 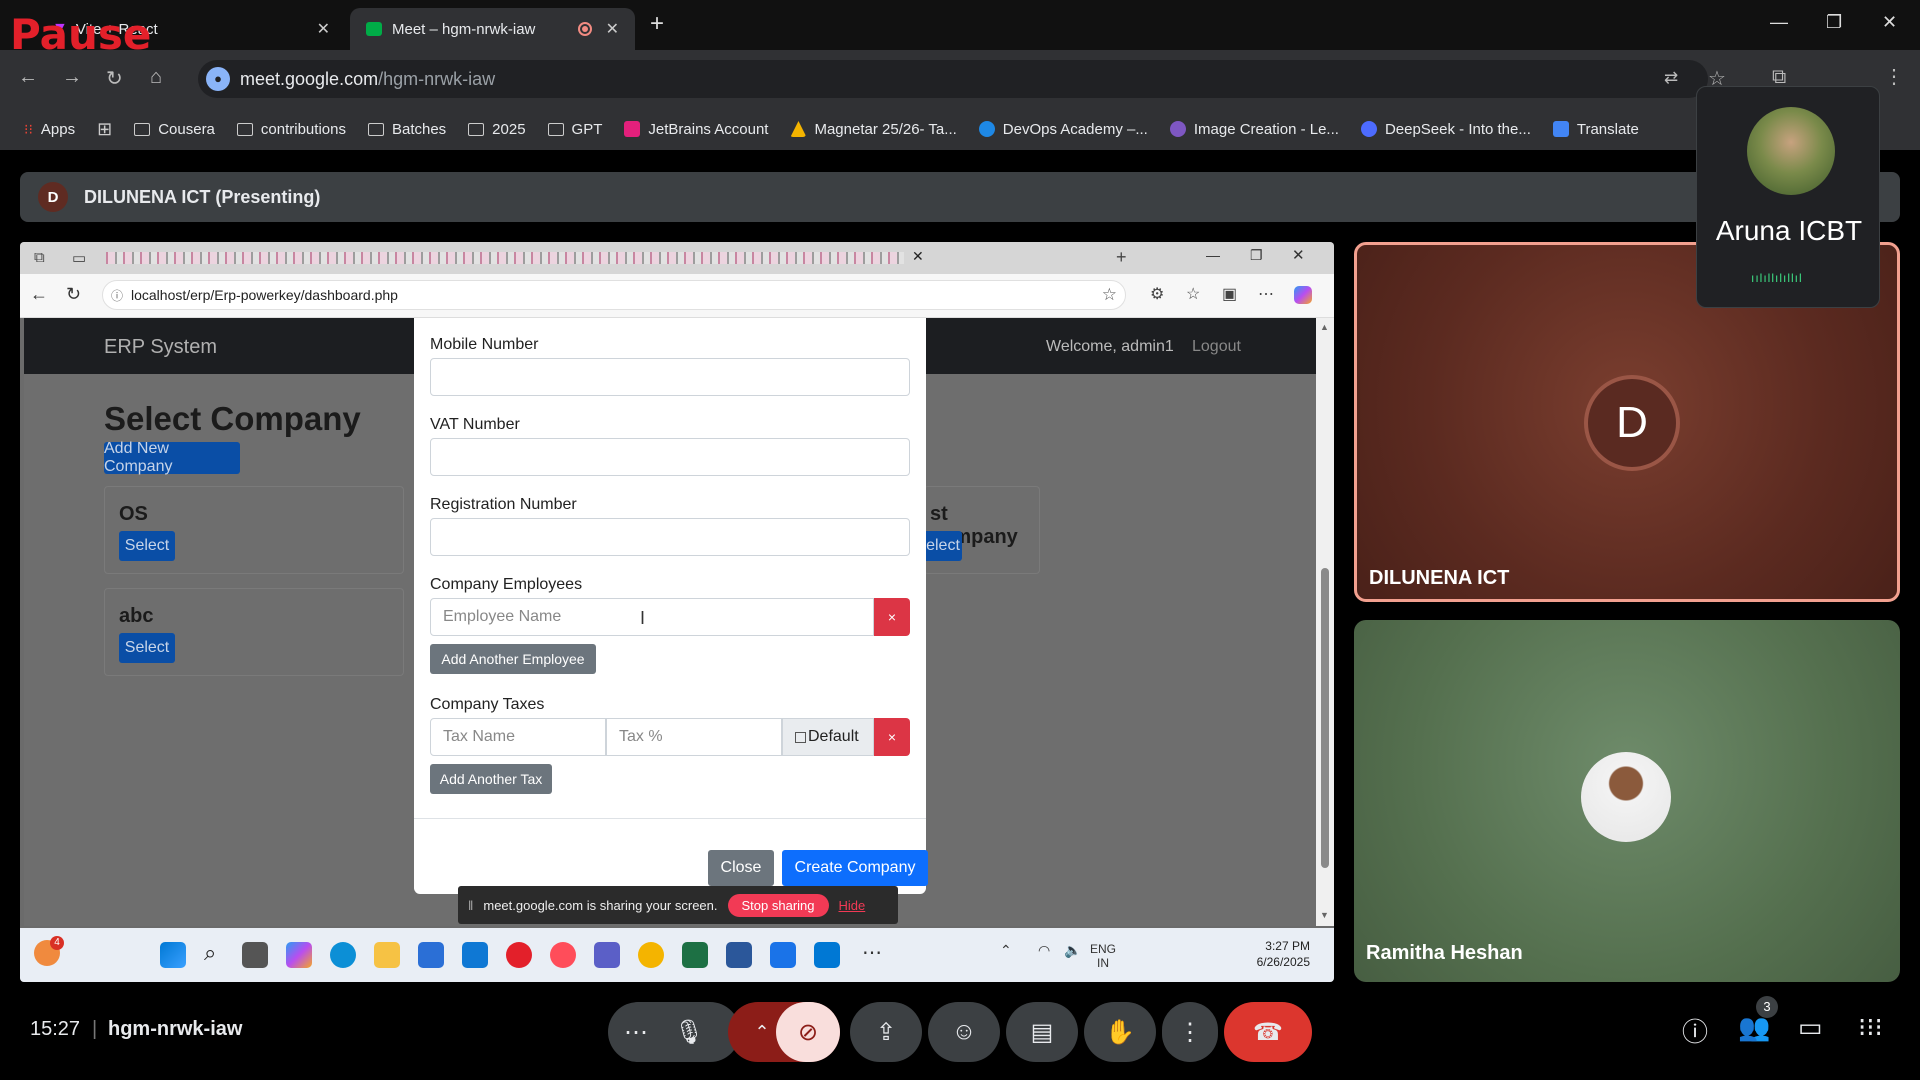 What do you see at coordinates (49, 129) in the screenshot?
I see `bookmark-apps: ⁝⁝ Apps` at bounding box center [49, 129].